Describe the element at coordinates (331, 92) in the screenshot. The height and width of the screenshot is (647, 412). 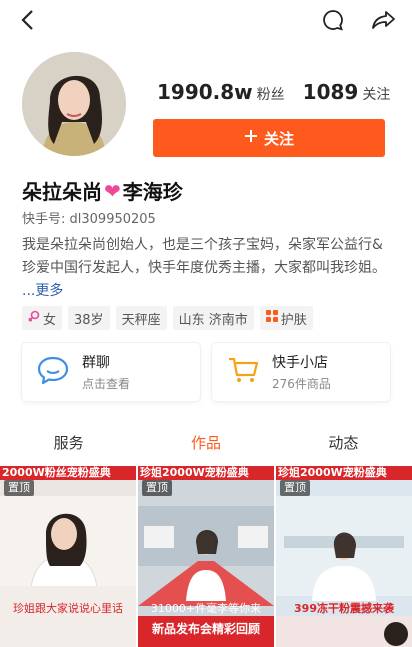
I see `following-count: 1089` at that location.